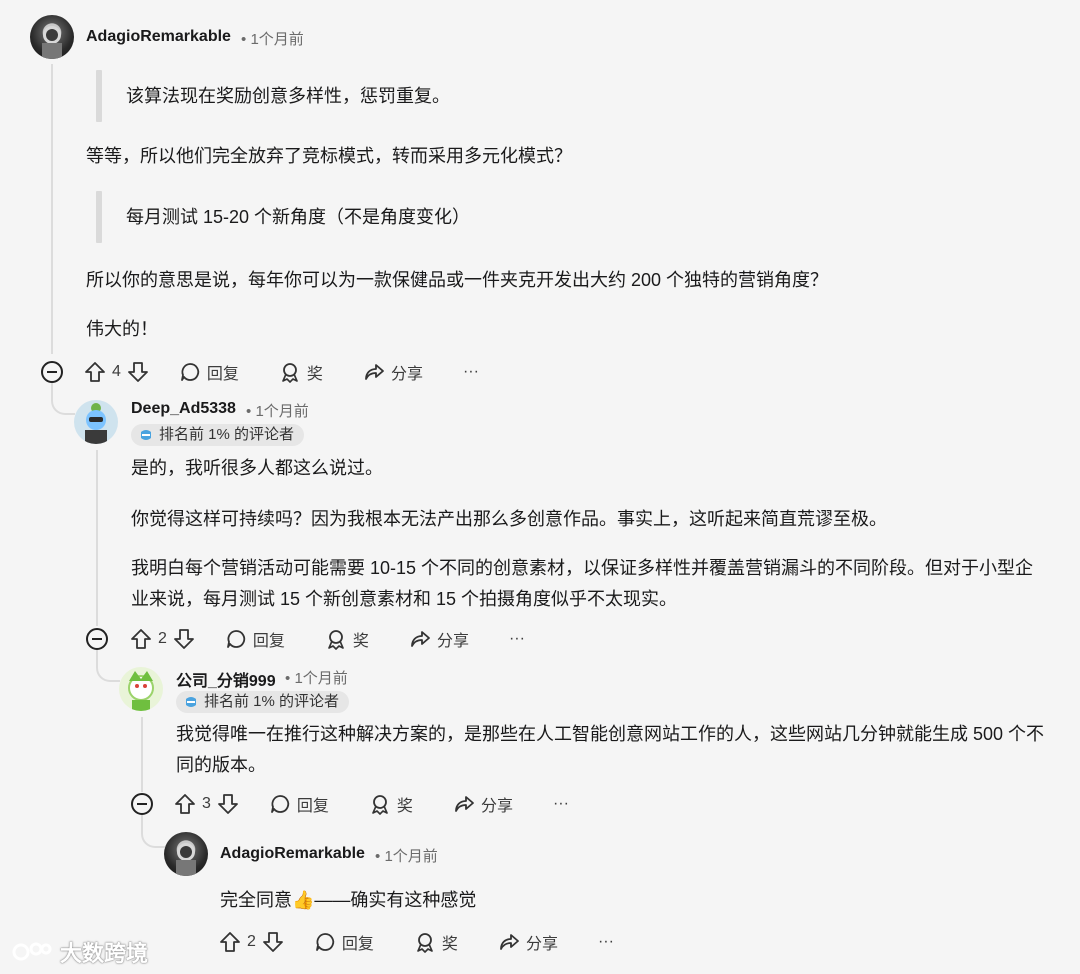 The image size is (1080, 974). I want to click on comment-paragraph: 是的，我听很多人都这么说过。, so click(257, 468).